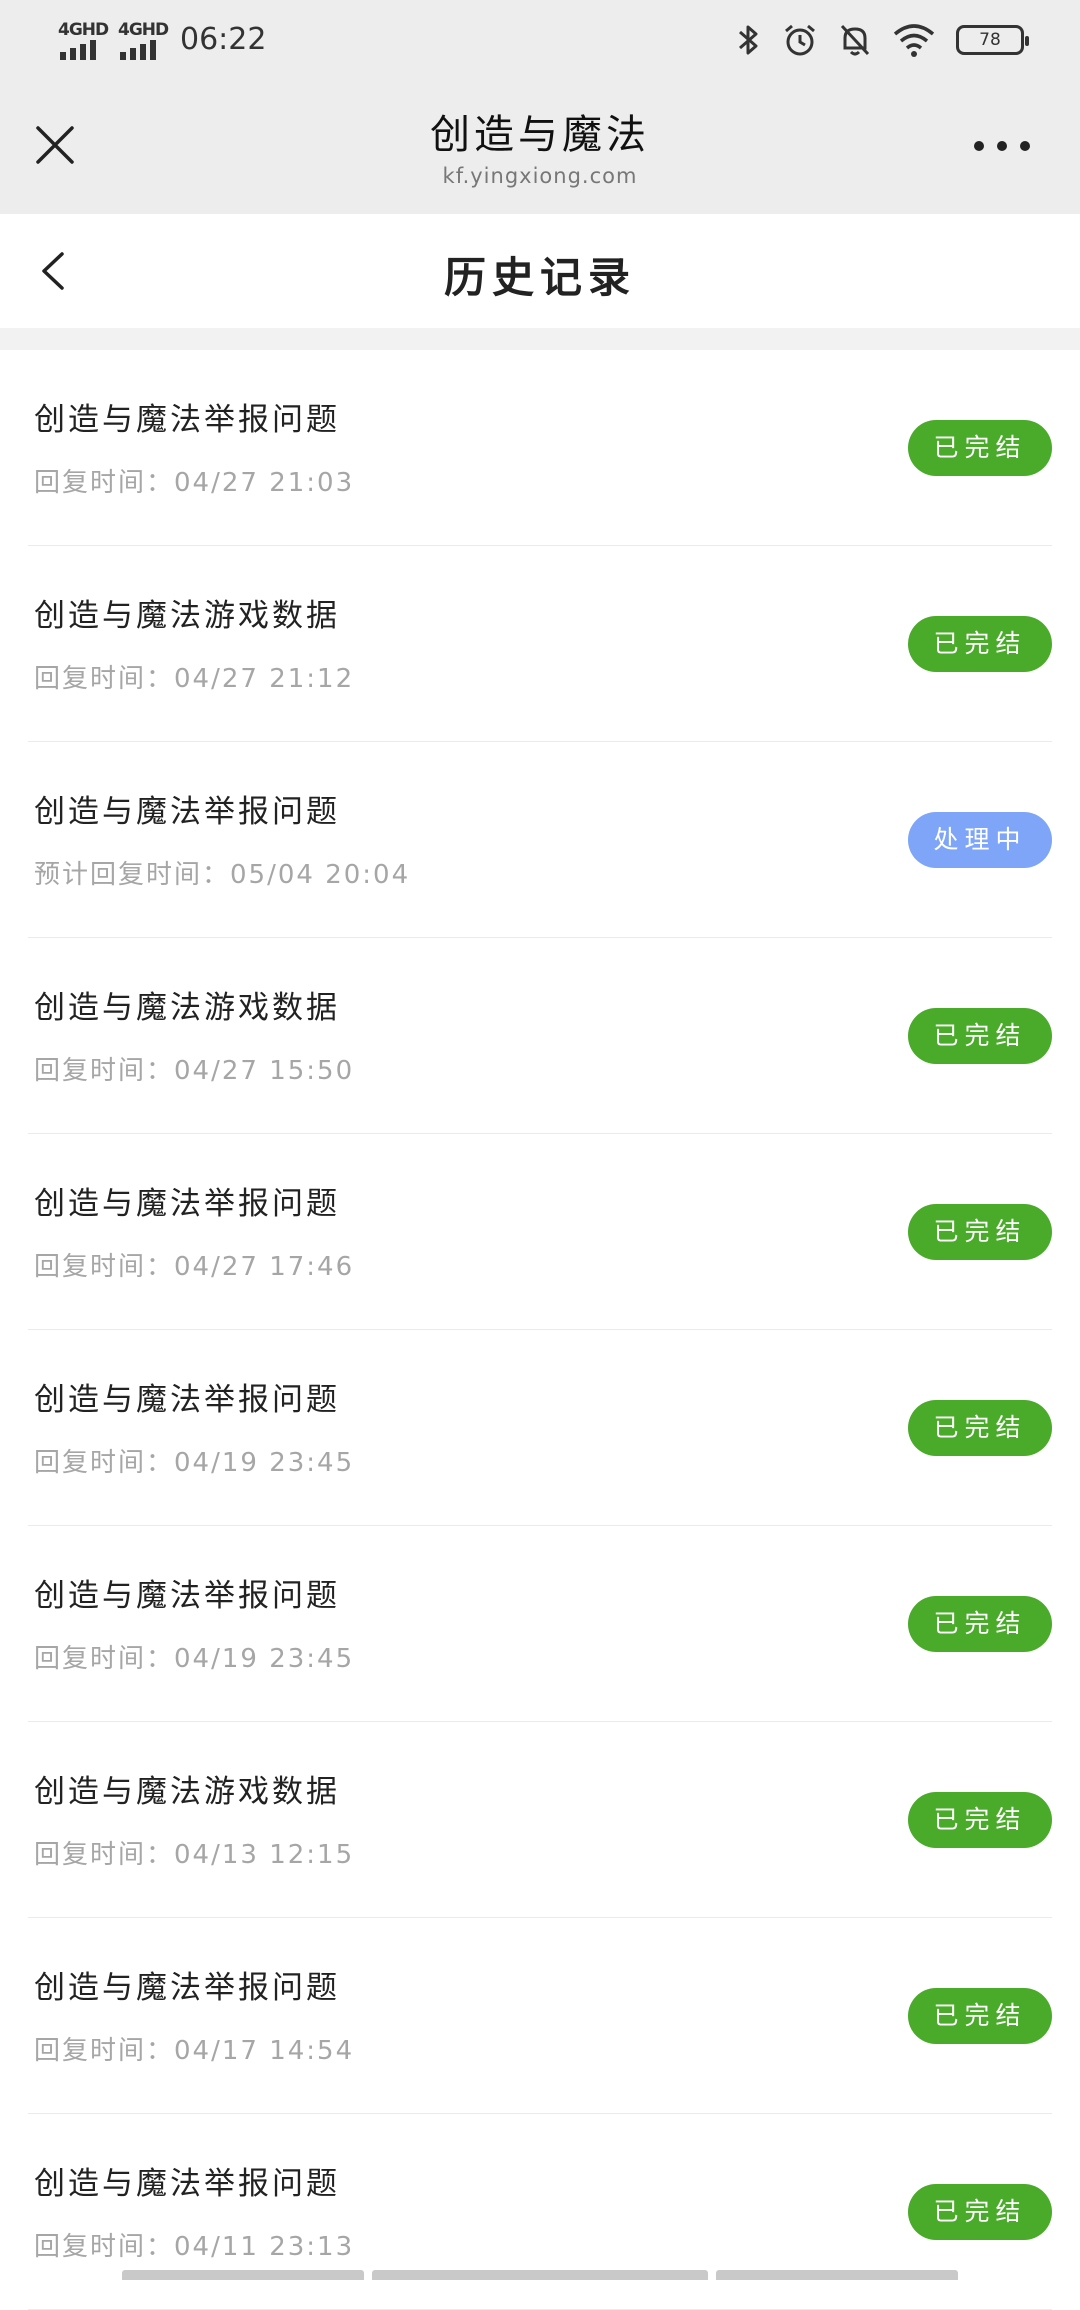 This screenshot has height=2310, width=1080. What do you see at coordinates (855, 40) in the screenshot?
I see `mute-bell-icon` at bounding box center [855, 40].